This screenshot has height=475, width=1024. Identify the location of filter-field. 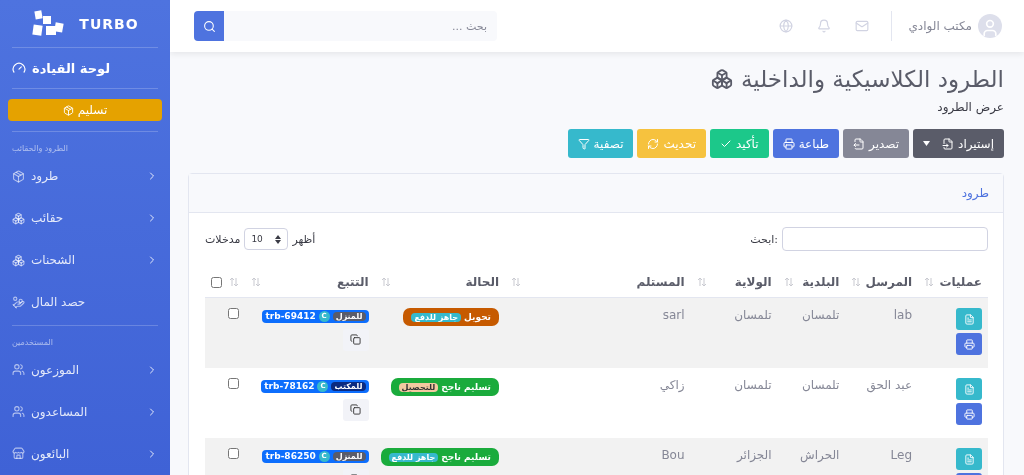
(885, 239).